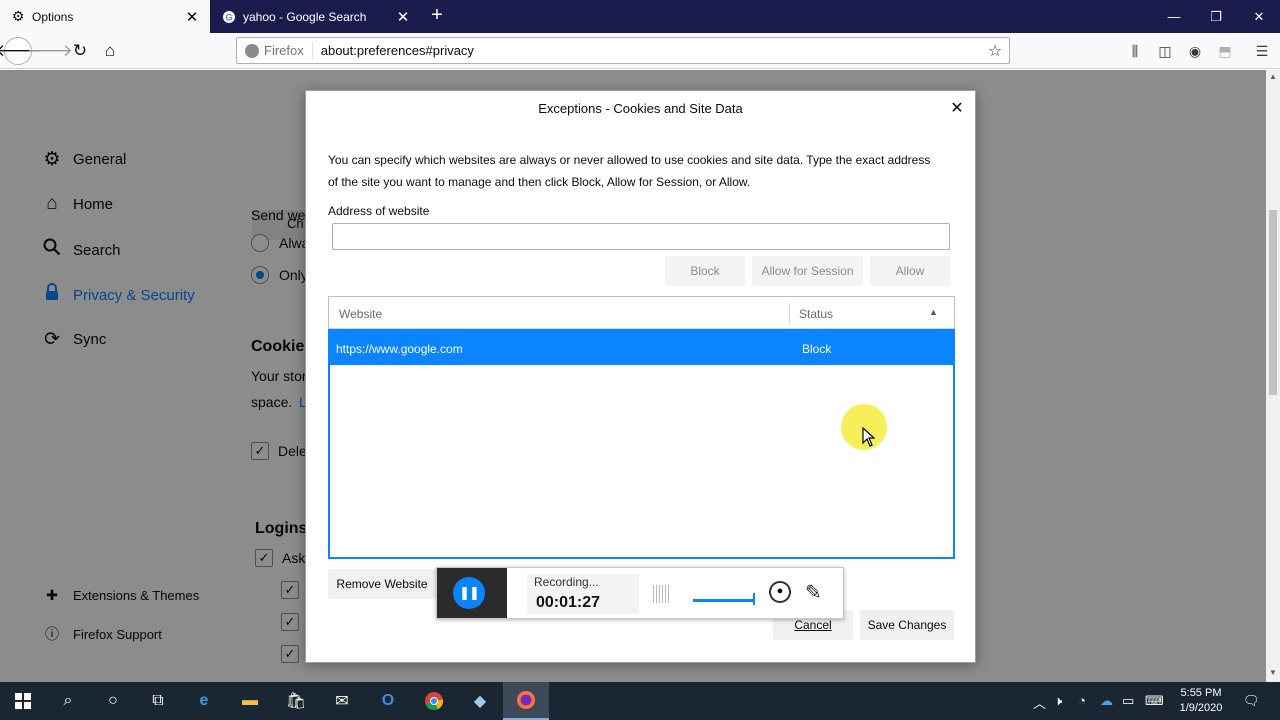  I want to click on task-view-icon: ⧉, so click(158, 701).